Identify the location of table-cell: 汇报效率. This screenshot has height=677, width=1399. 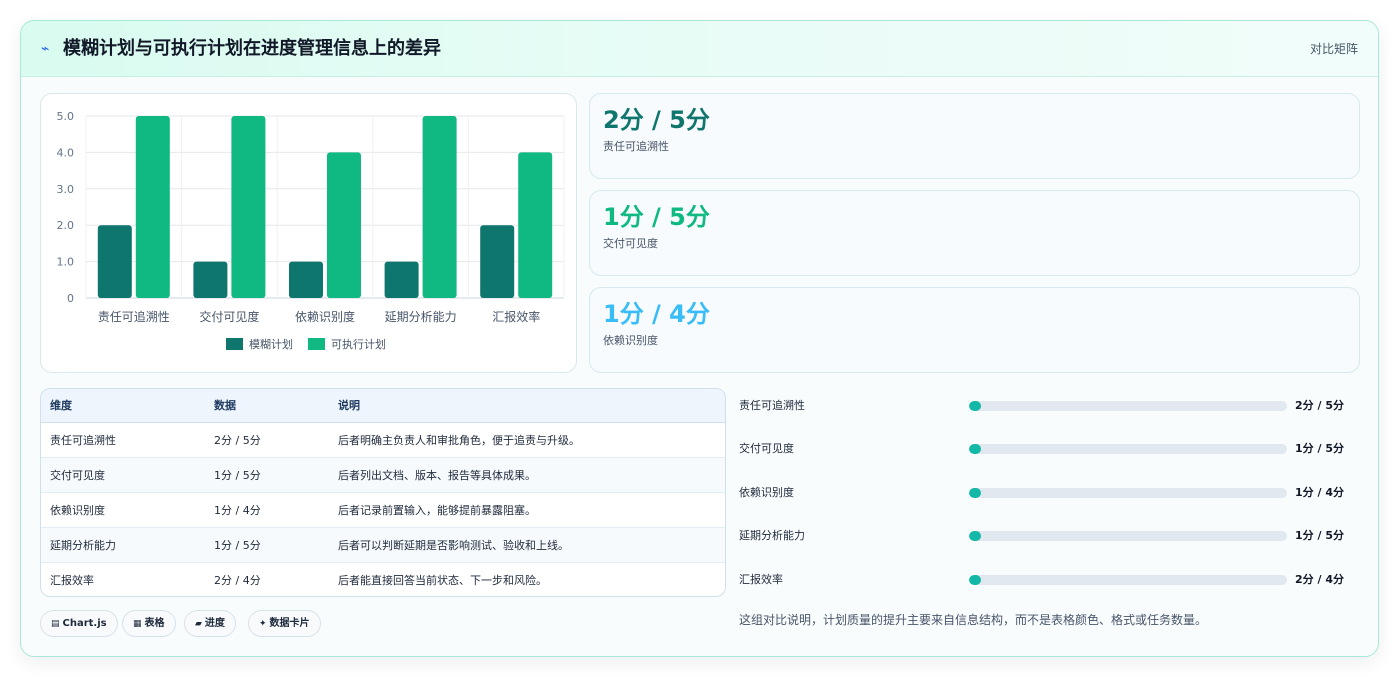
(72, 580).